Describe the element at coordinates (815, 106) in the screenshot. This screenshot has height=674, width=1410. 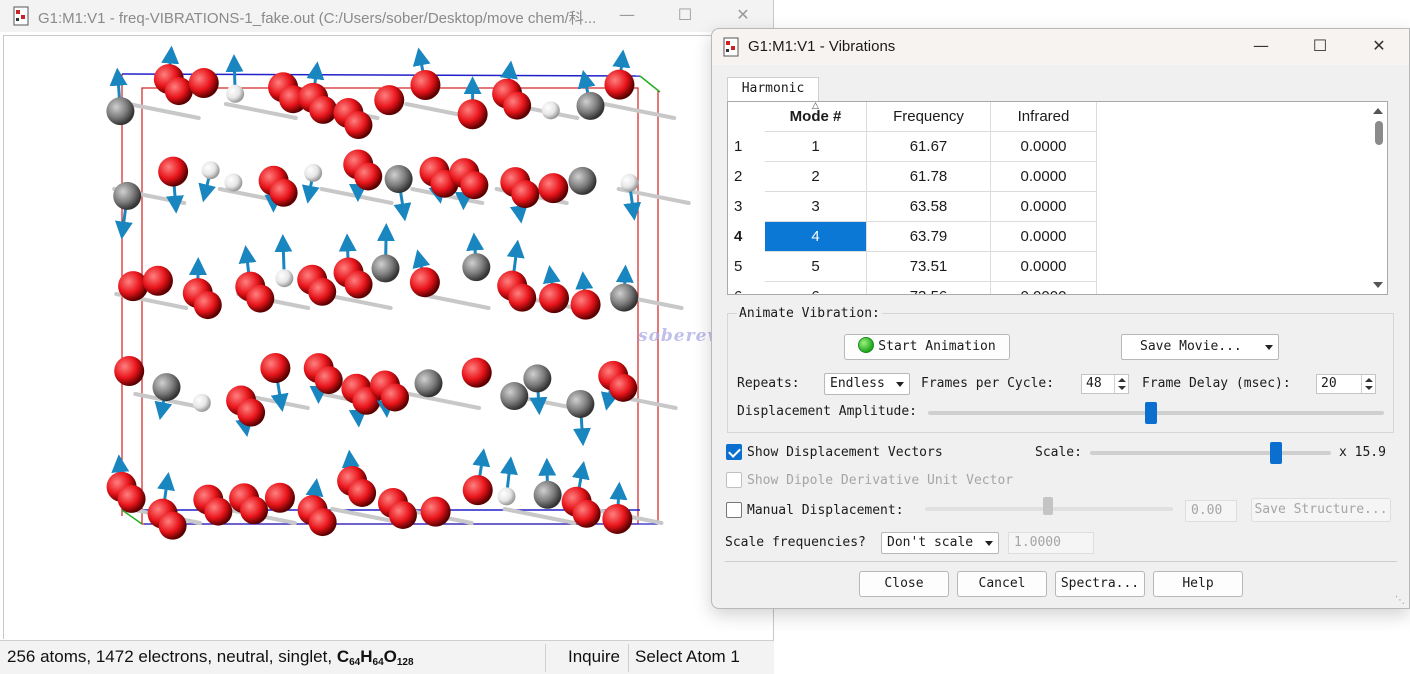
I see `sort-indicator-icon: △` at that location.